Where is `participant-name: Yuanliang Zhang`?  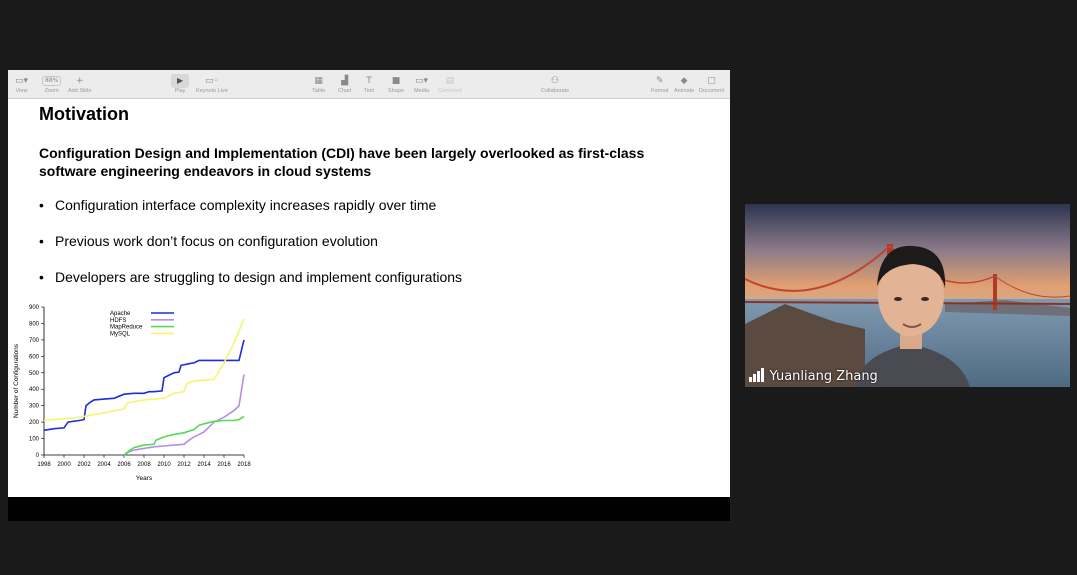
participant-name: Yuanliang Zhang is located at coordinates (823, 376).